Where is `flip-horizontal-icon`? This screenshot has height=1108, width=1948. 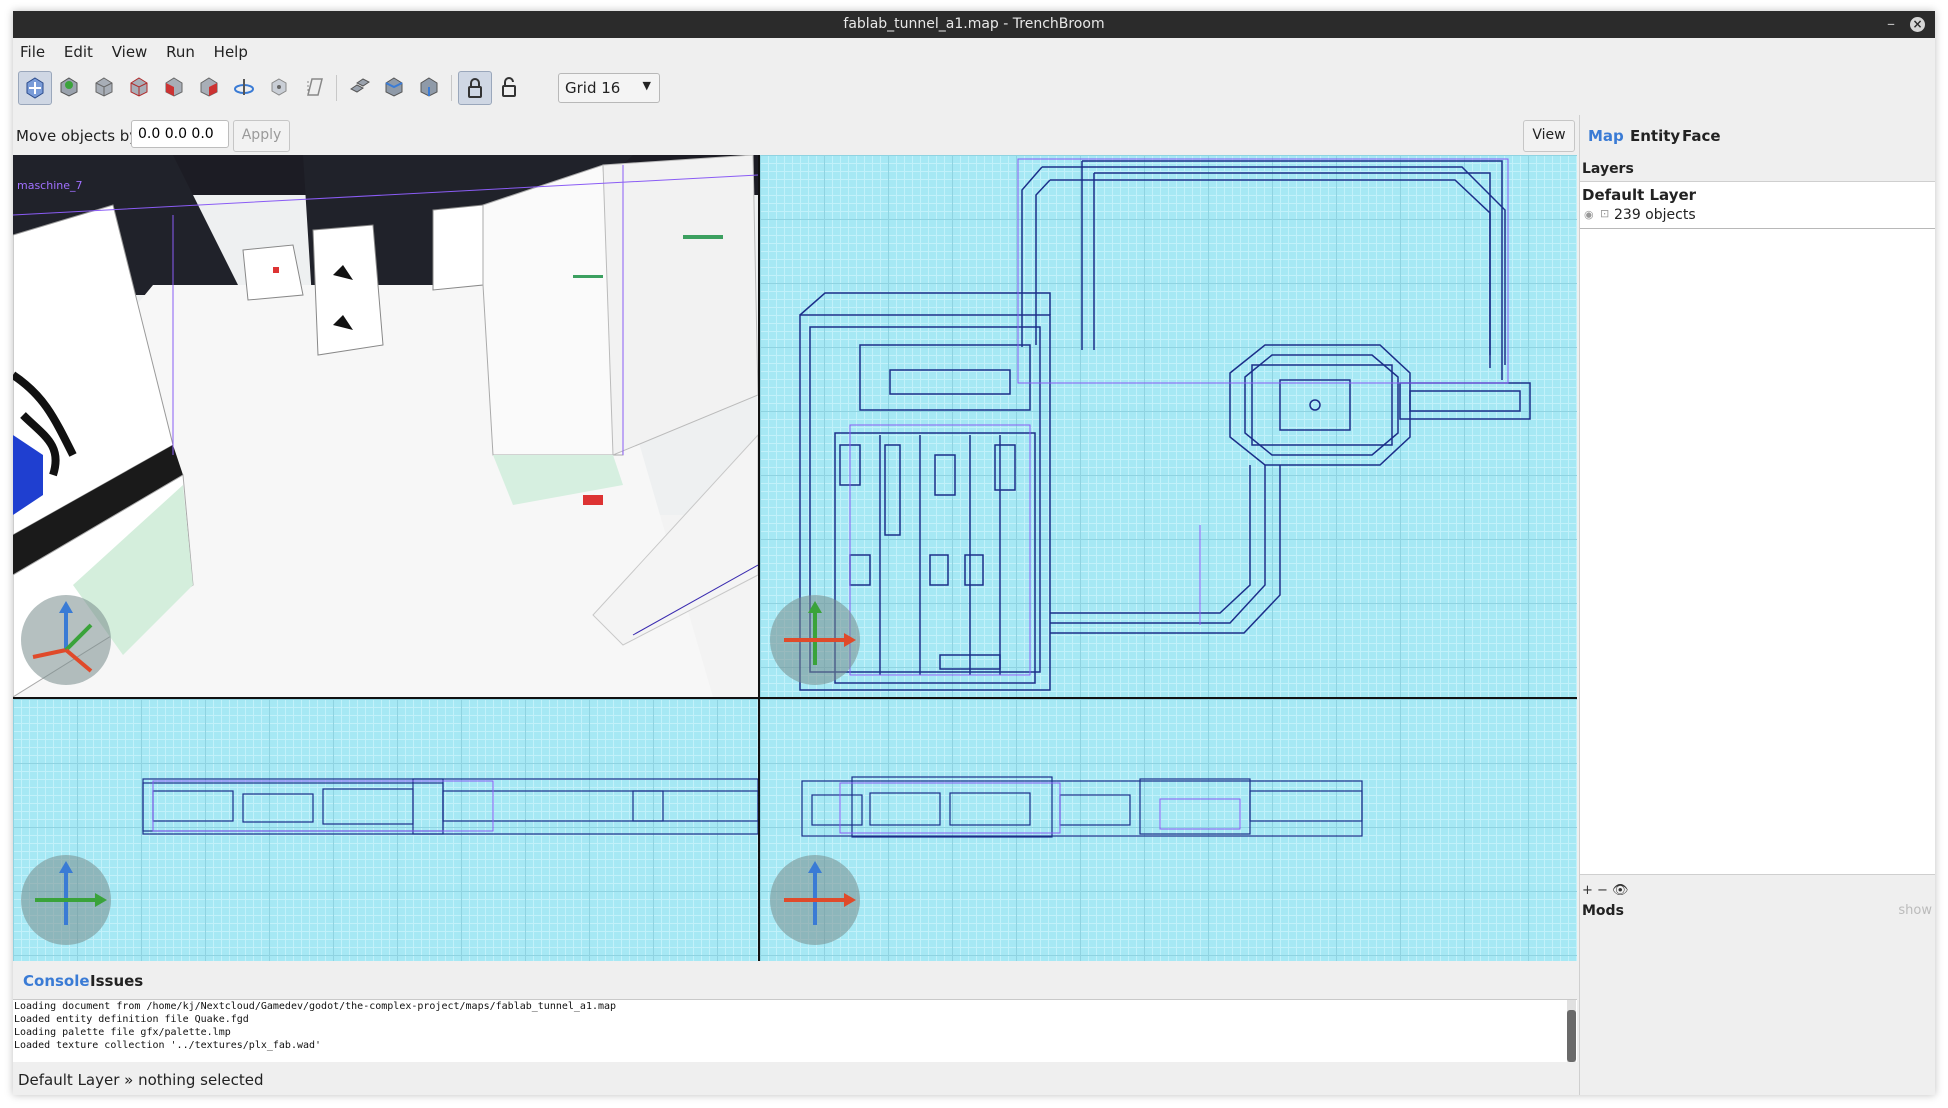
flip-horizontal-icon is located at coordinates (394, 87).